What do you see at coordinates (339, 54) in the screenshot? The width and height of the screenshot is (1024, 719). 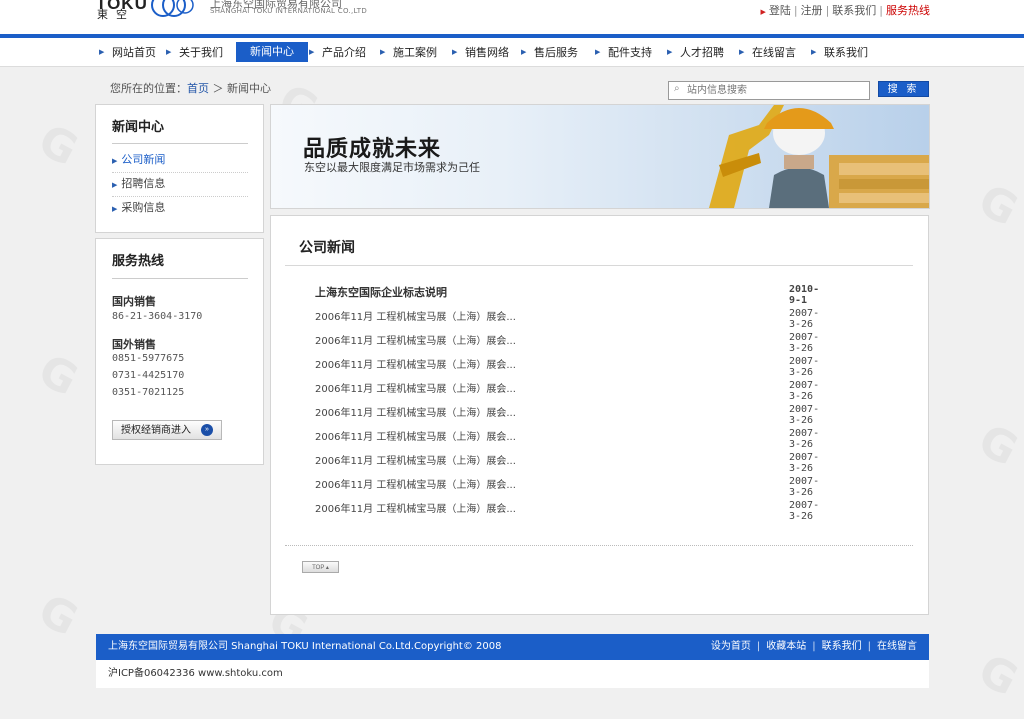 I see `nav-item-products: ▶ 产品介绍` at bounding box center [339, 54].